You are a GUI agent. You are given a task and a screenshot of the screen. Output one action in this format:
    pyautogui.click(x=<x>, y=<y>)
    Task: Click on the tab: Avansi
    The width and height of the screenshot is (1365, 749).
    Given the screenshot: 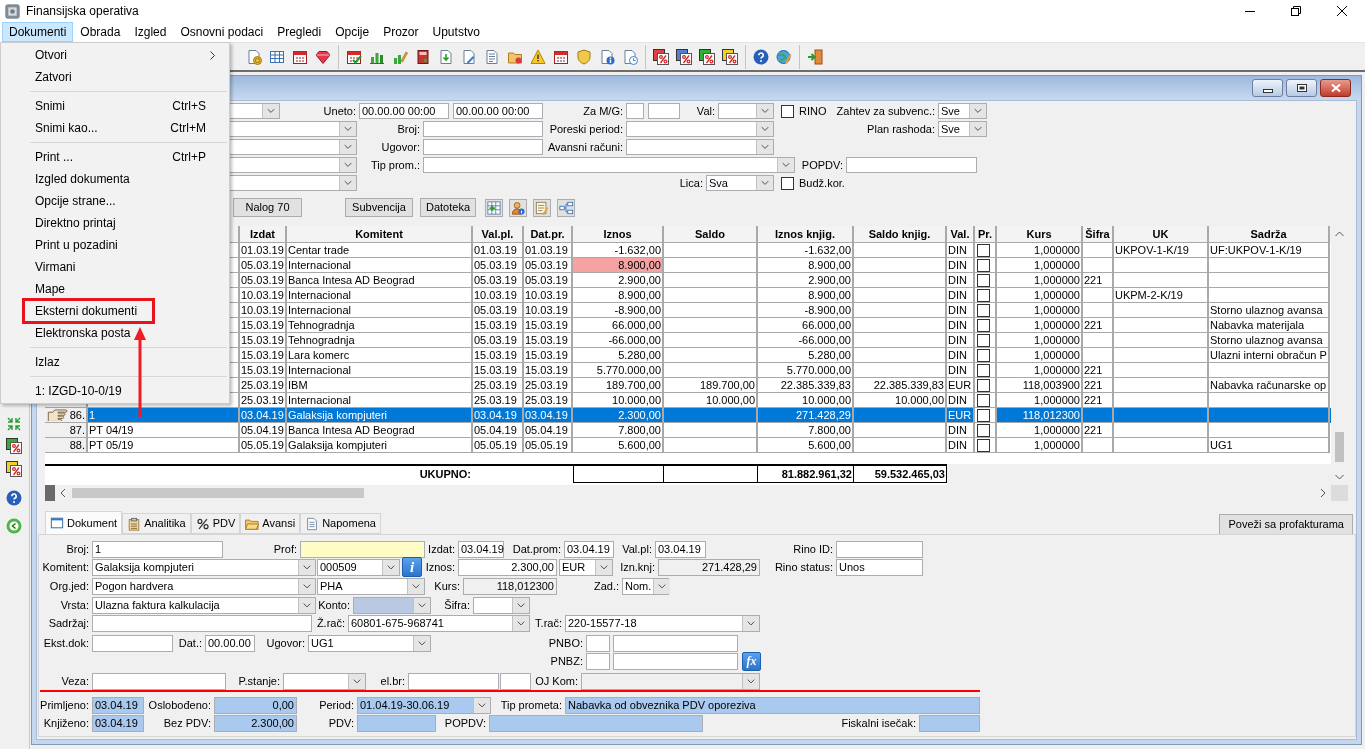 What is the action you would take?
    pyautogui.click(x=270, y=523)
    